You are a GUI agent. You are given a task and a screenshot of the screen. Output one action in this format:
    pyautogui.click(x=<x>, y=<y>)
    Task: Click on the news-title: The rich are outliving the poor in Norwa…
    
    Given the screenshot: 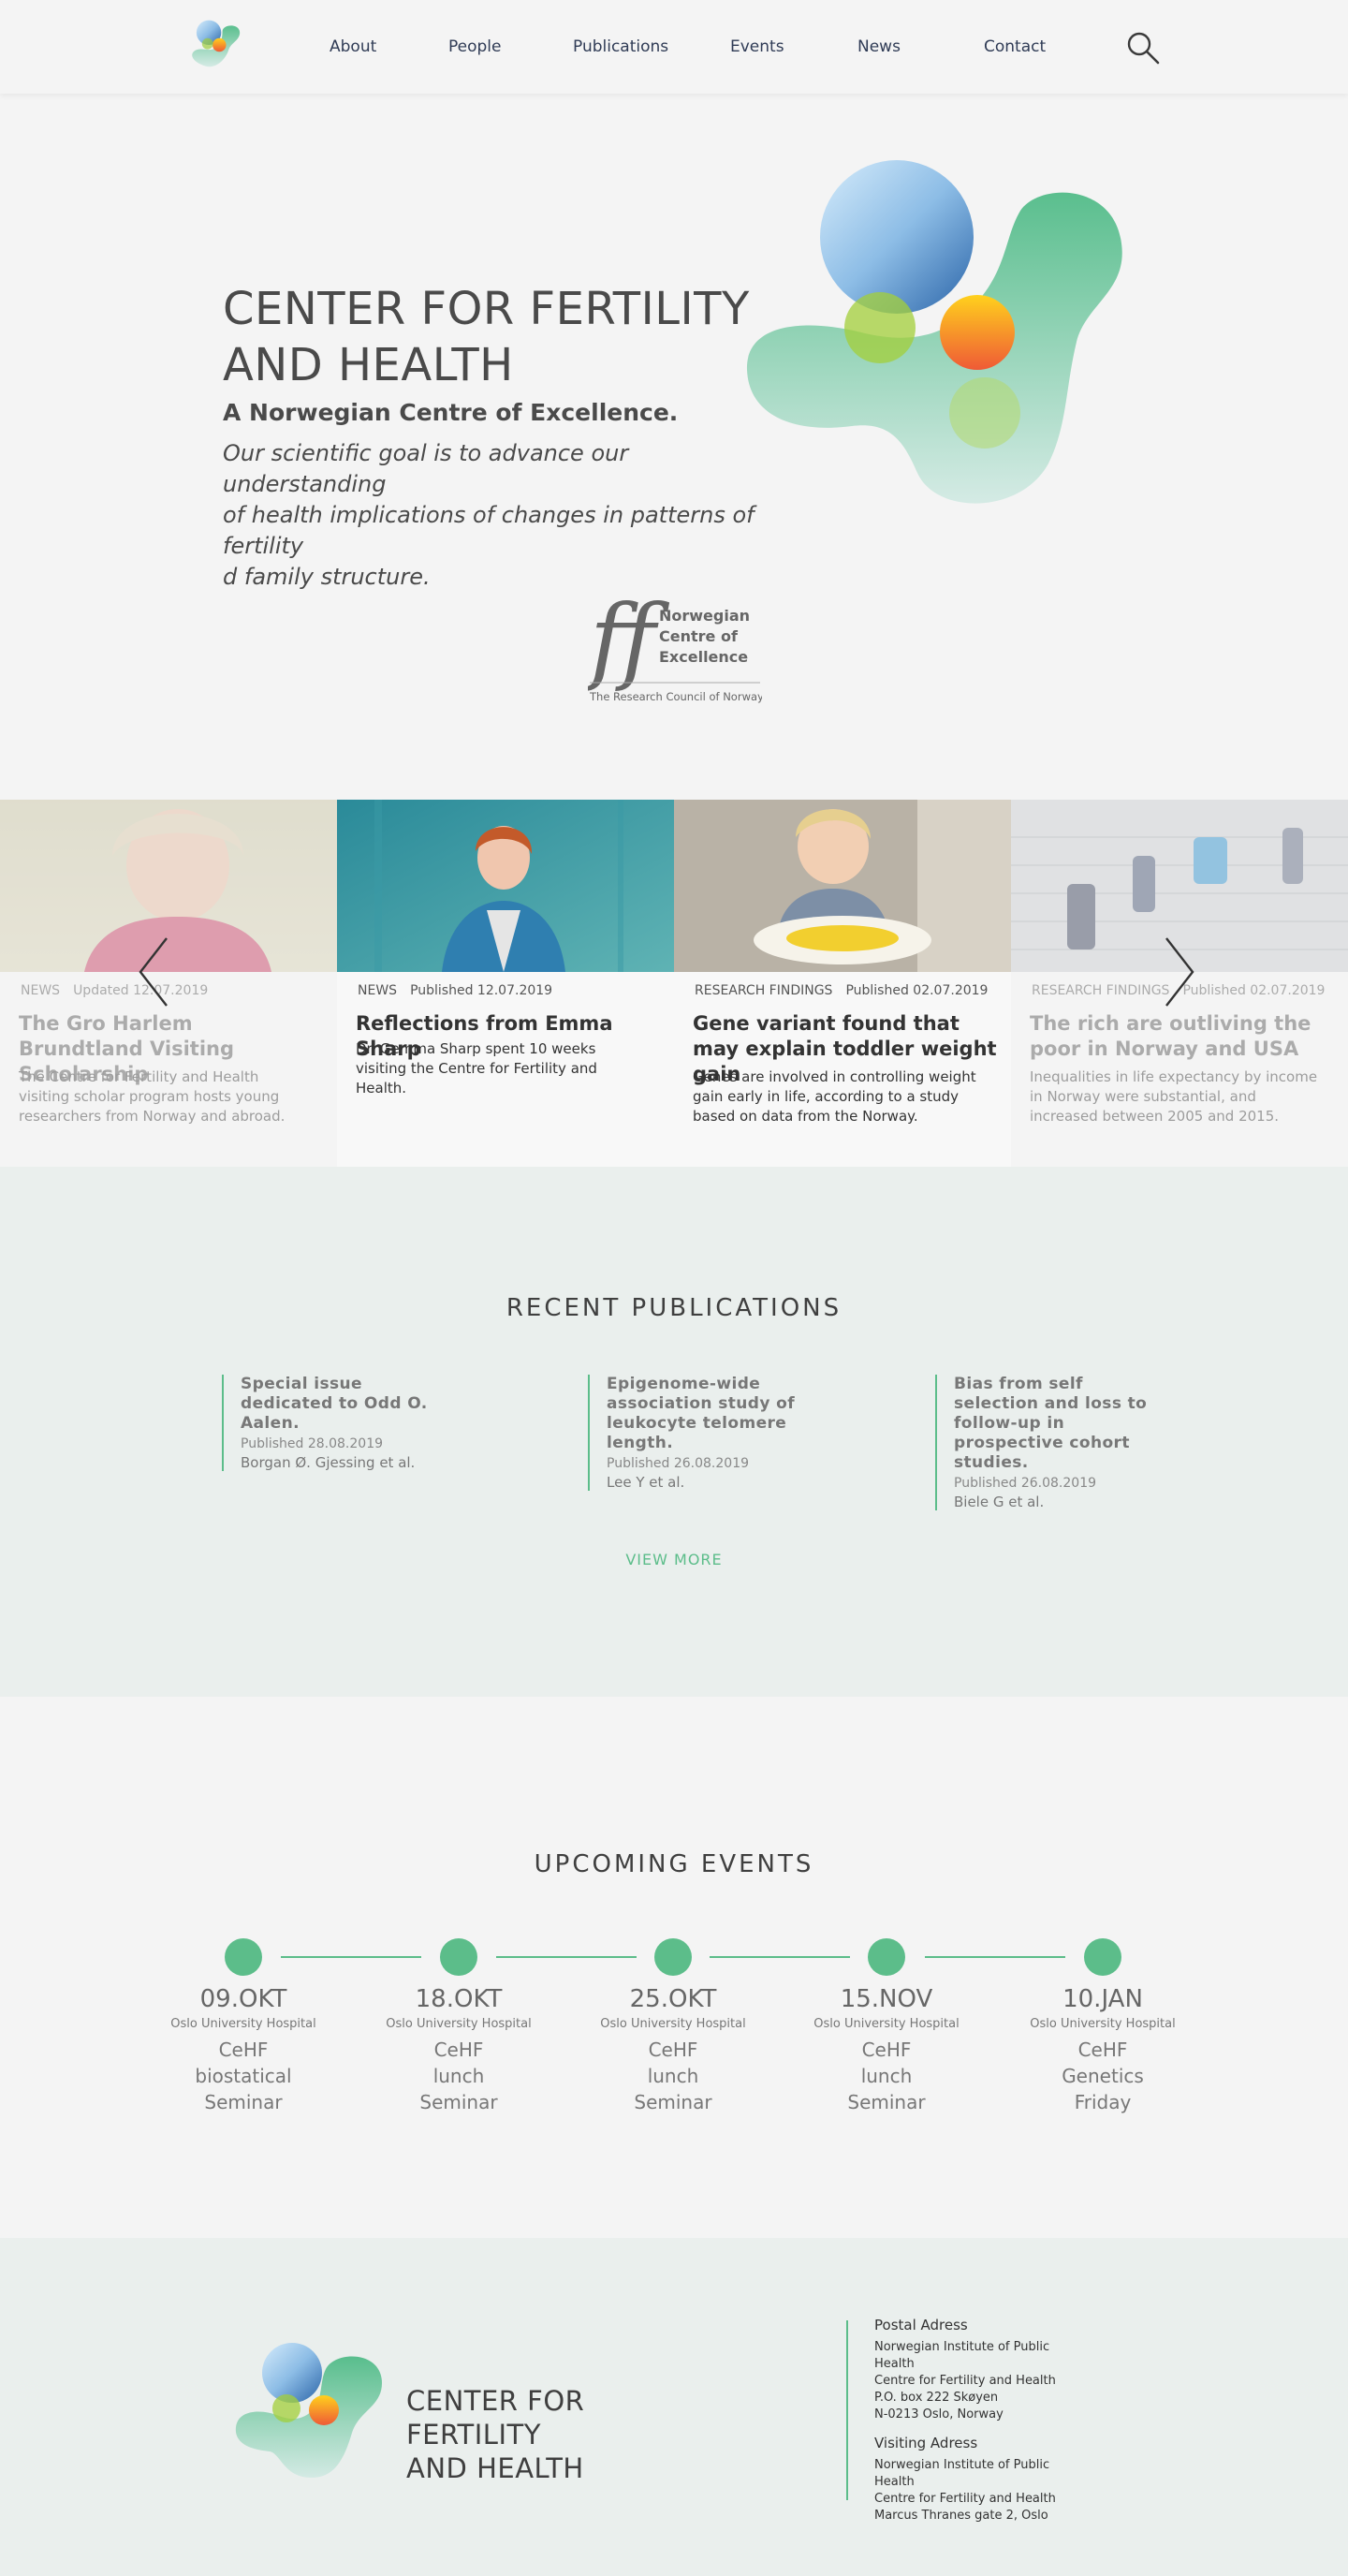 What is the action you would take?
    pyautogui.click(x=1182, y=1036)
    